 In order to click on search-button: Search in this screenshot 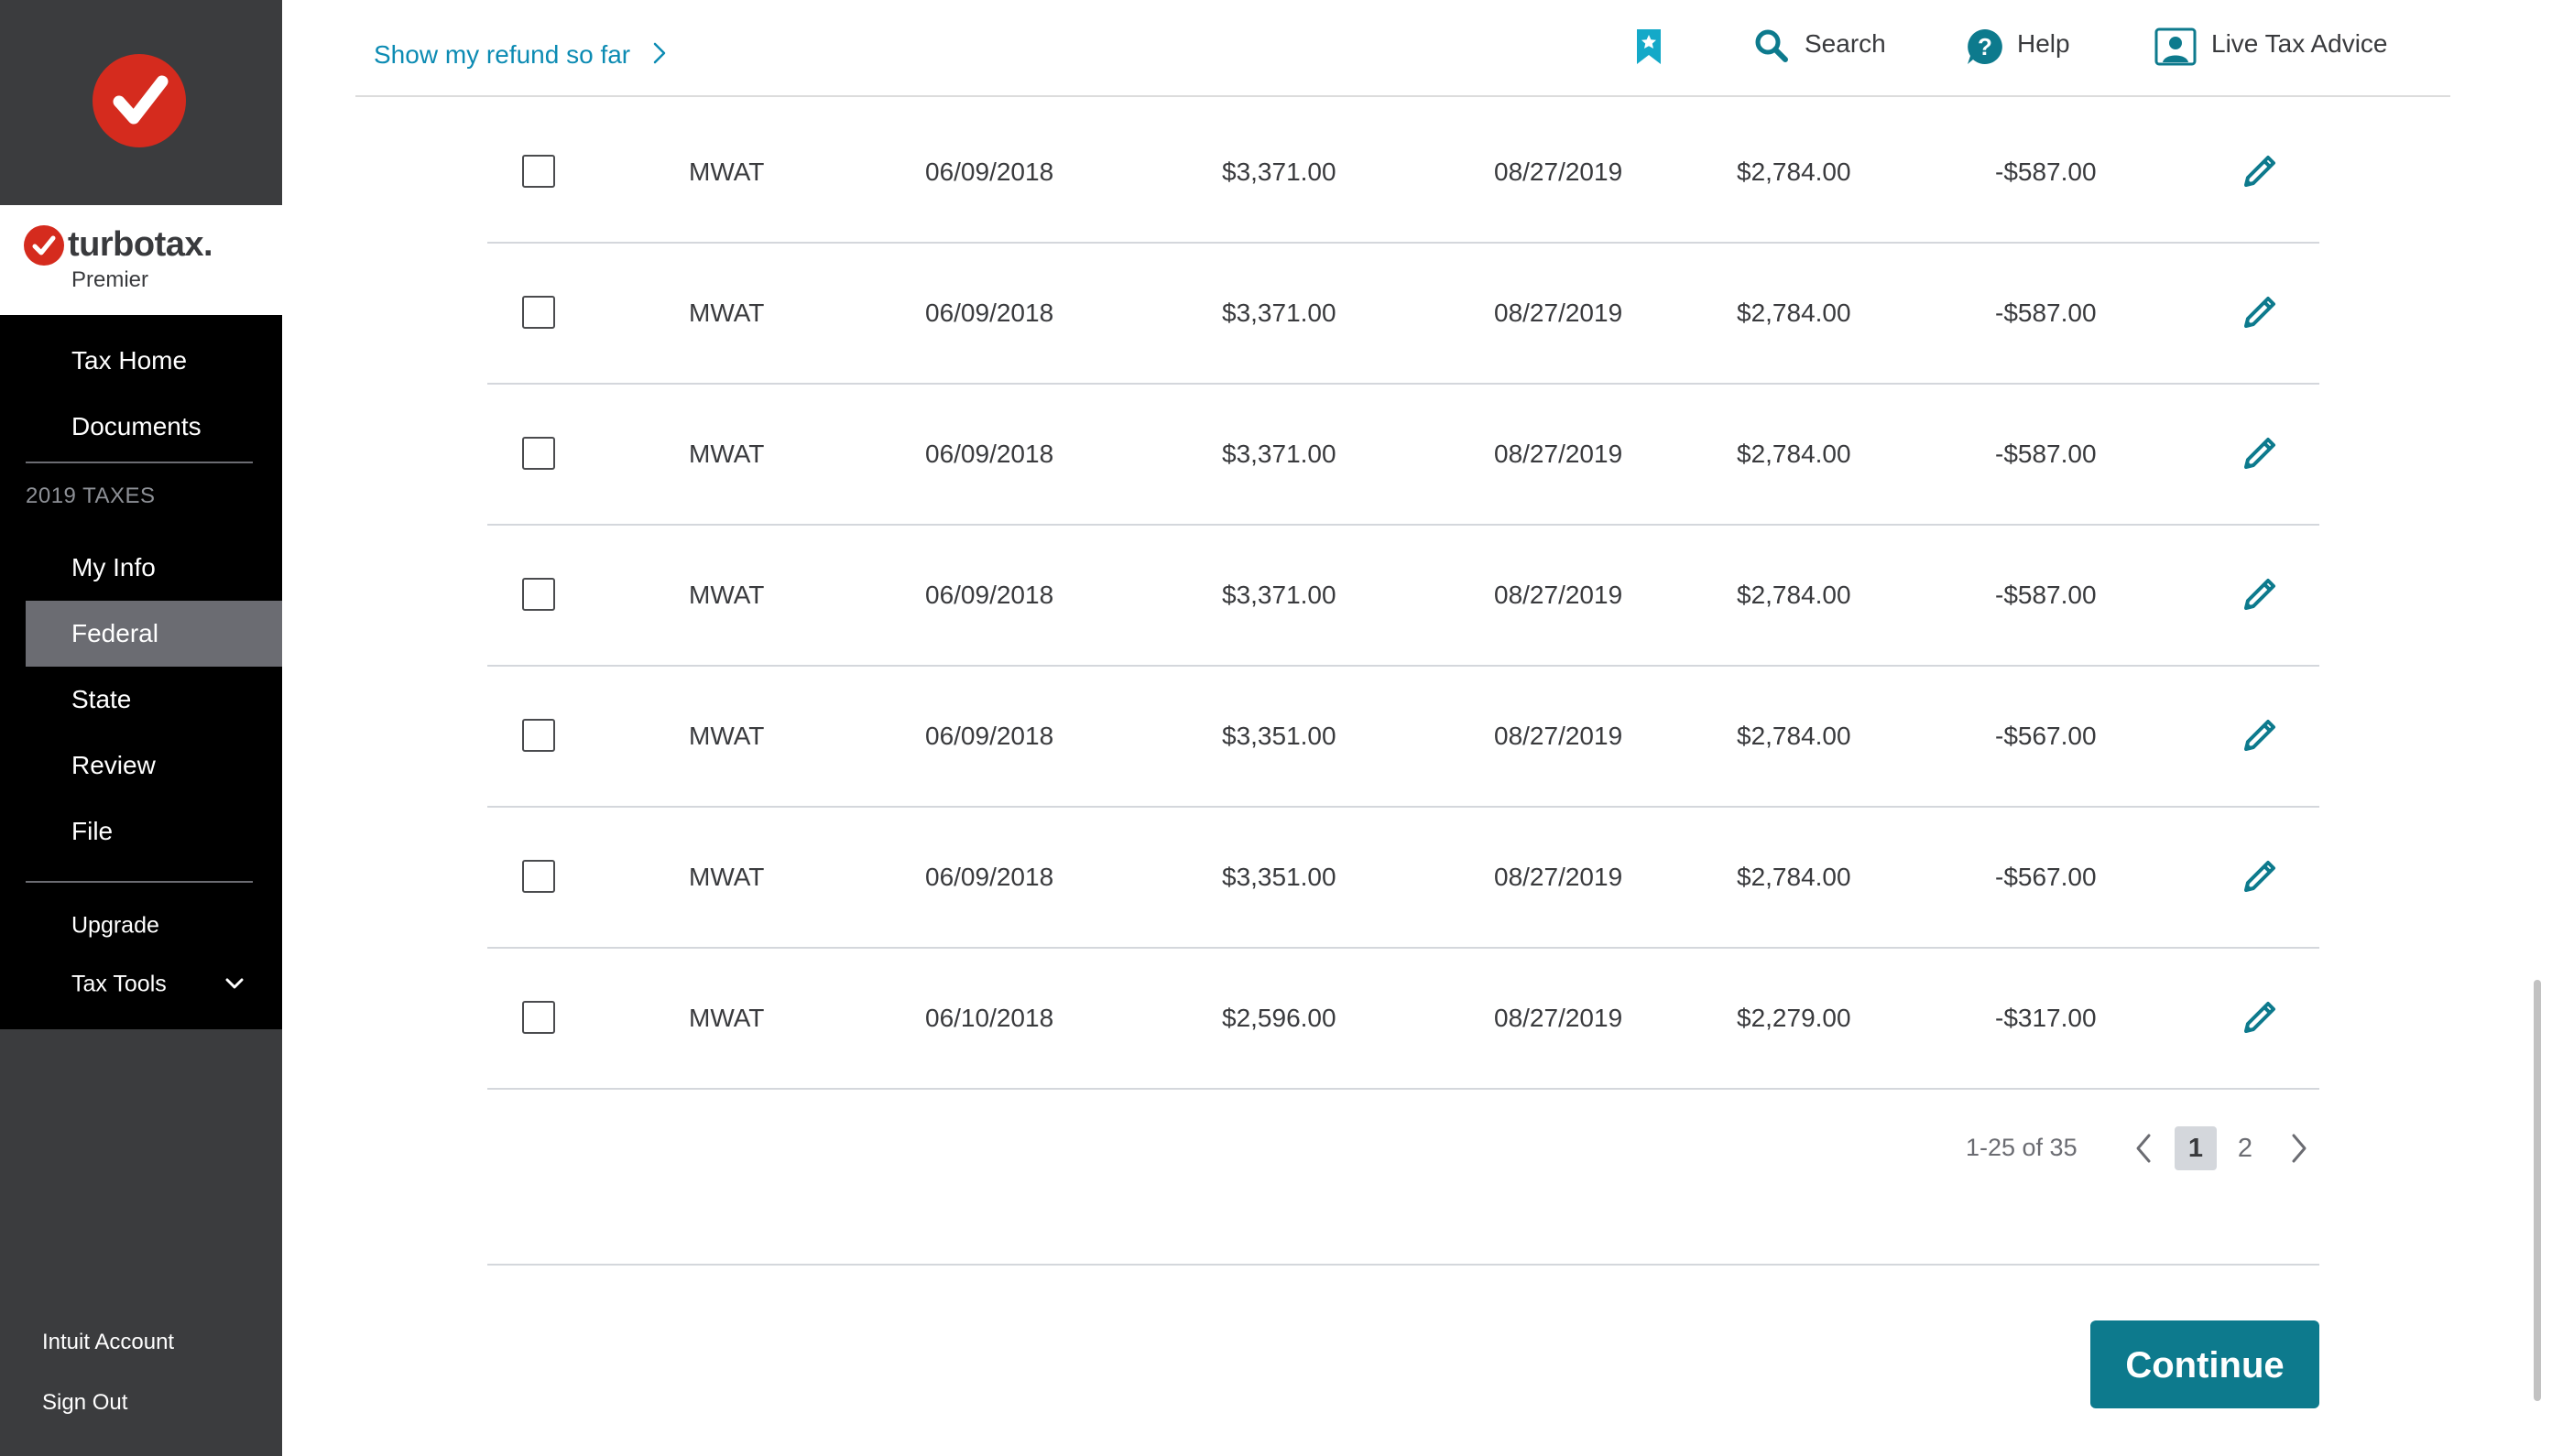, I will do `click(1822, 45)`.